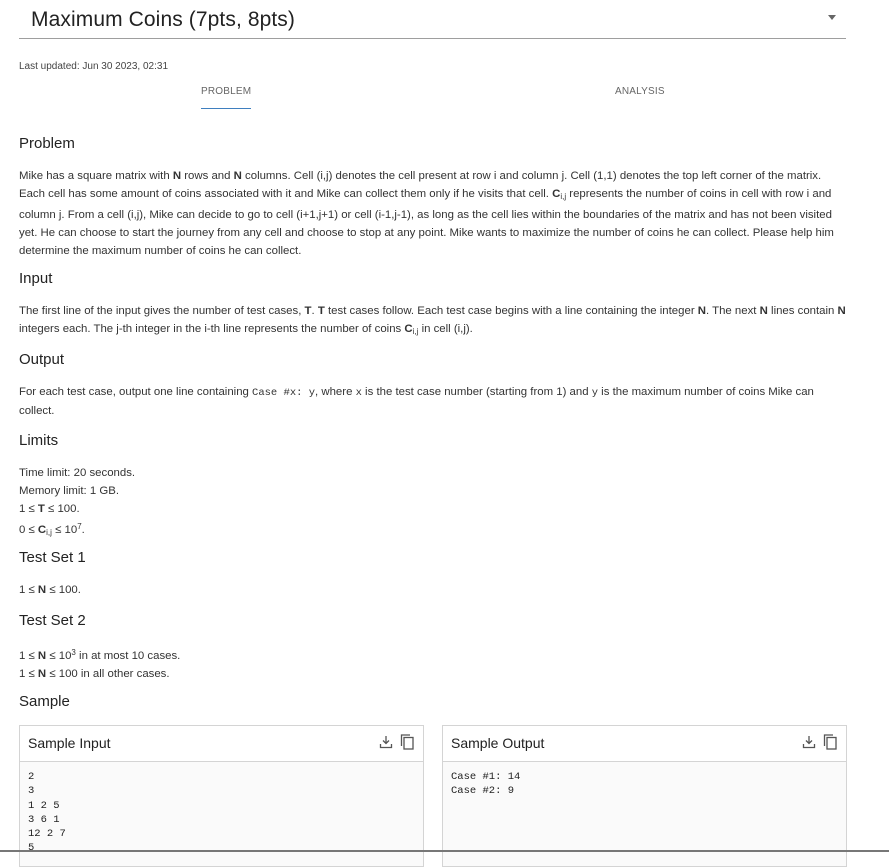  Describe the element at coordinates (77, 473) in the screenshot. I see `time-limit: Time limit: 20 seconds.` at that location.